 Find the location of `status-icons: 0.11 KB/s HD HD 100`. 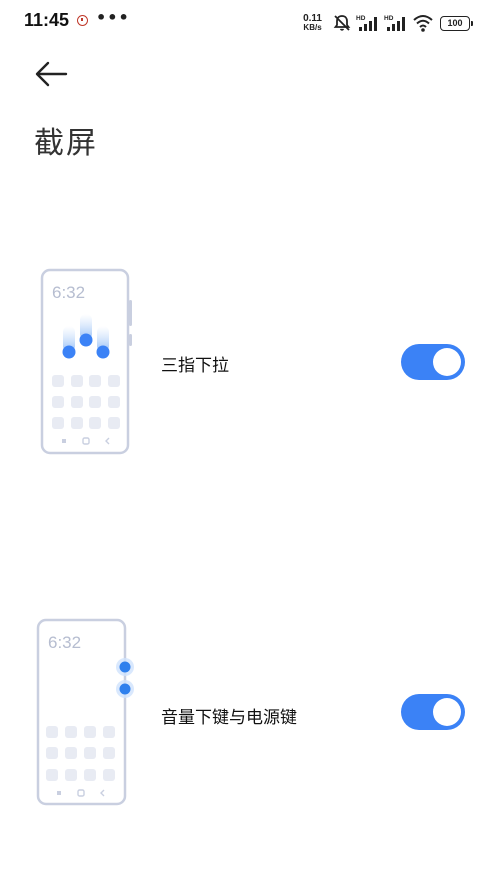

status-icons: 0.11 KB/s HD HD 100 is located at coordinates (388, 23).